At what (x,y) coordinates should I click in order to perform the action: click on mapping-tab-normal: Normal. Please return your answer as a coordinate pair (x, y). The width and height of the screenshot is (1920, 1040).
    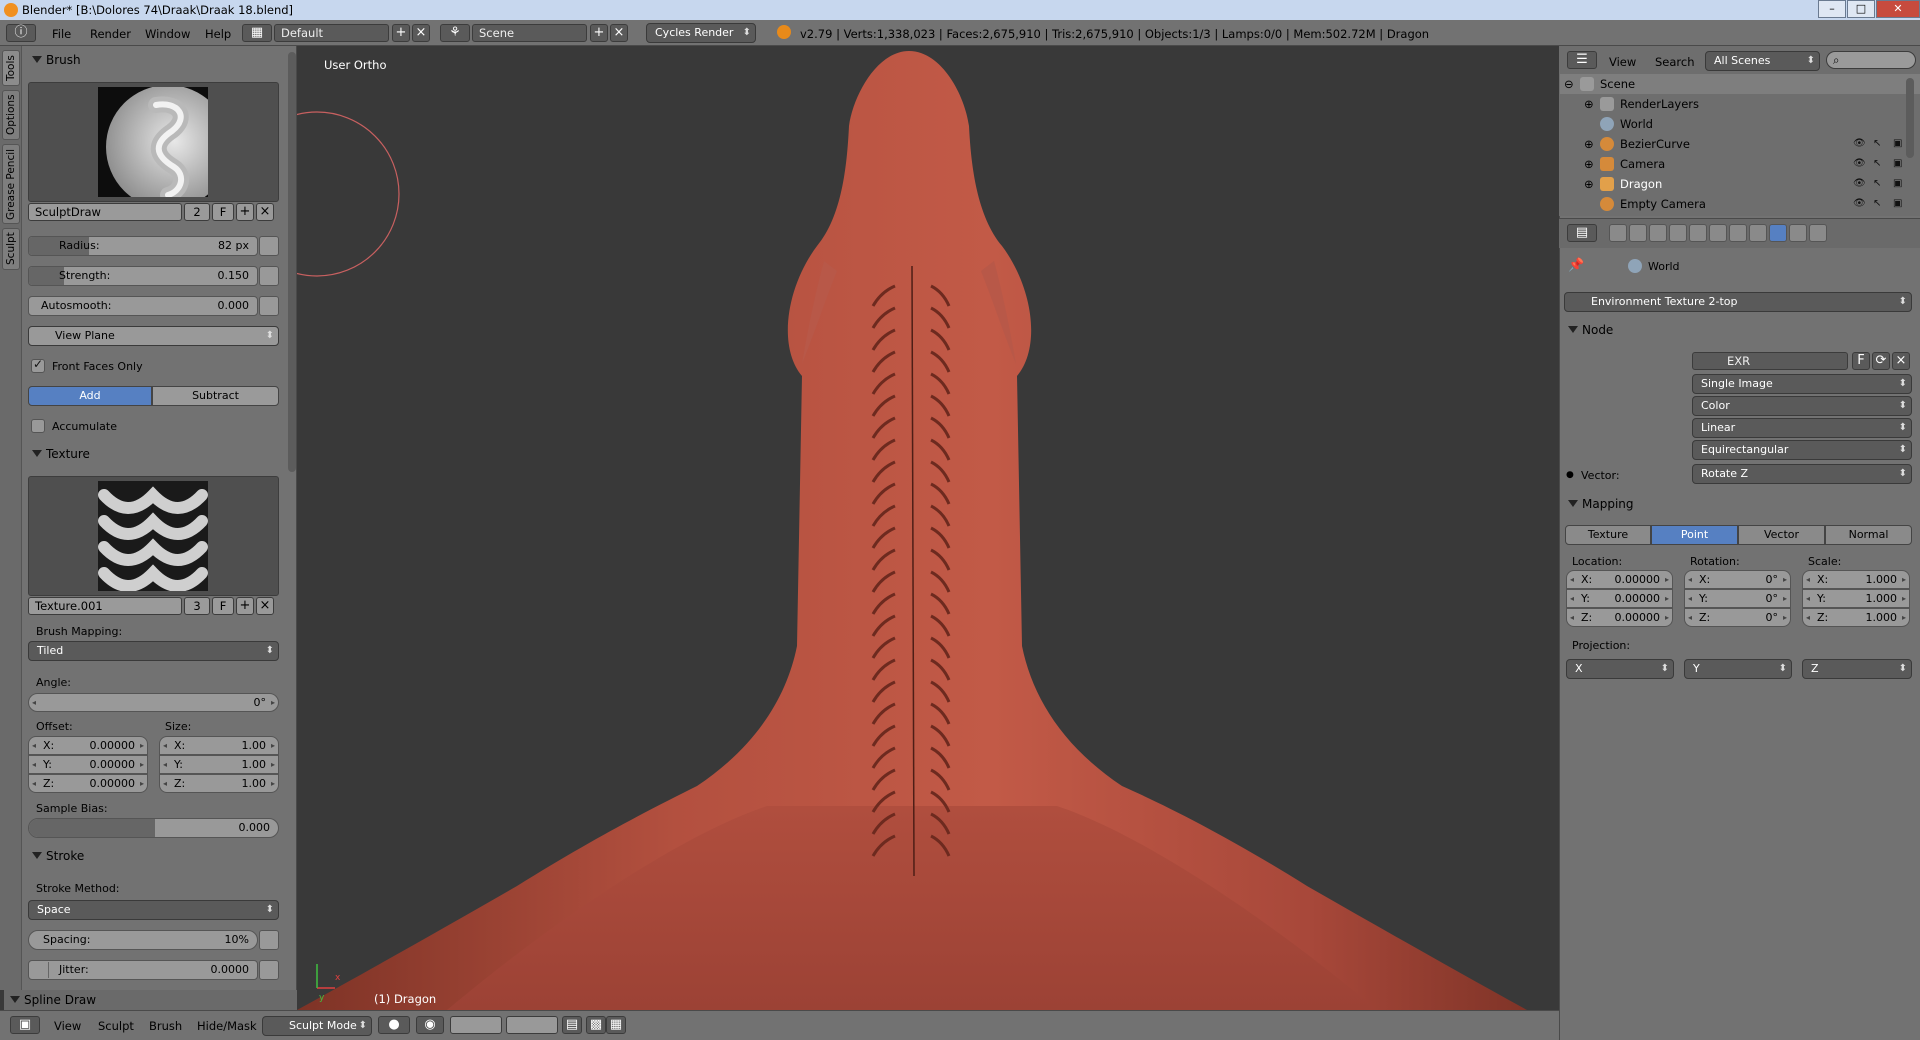
    Looking at the image, I should click on (1868, 535).